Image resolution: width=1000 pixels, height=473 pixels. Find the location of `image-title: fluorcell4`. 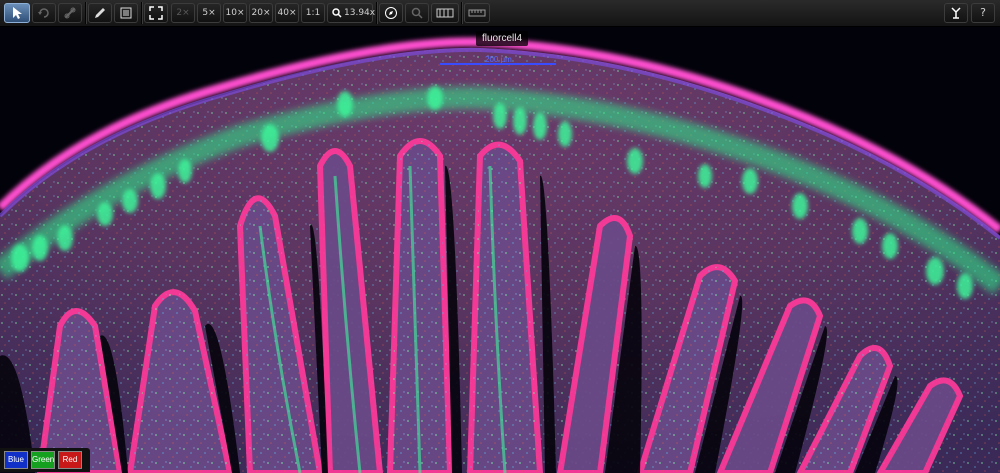

image-title: fluorcell4 is located at coordinates (502, 38).